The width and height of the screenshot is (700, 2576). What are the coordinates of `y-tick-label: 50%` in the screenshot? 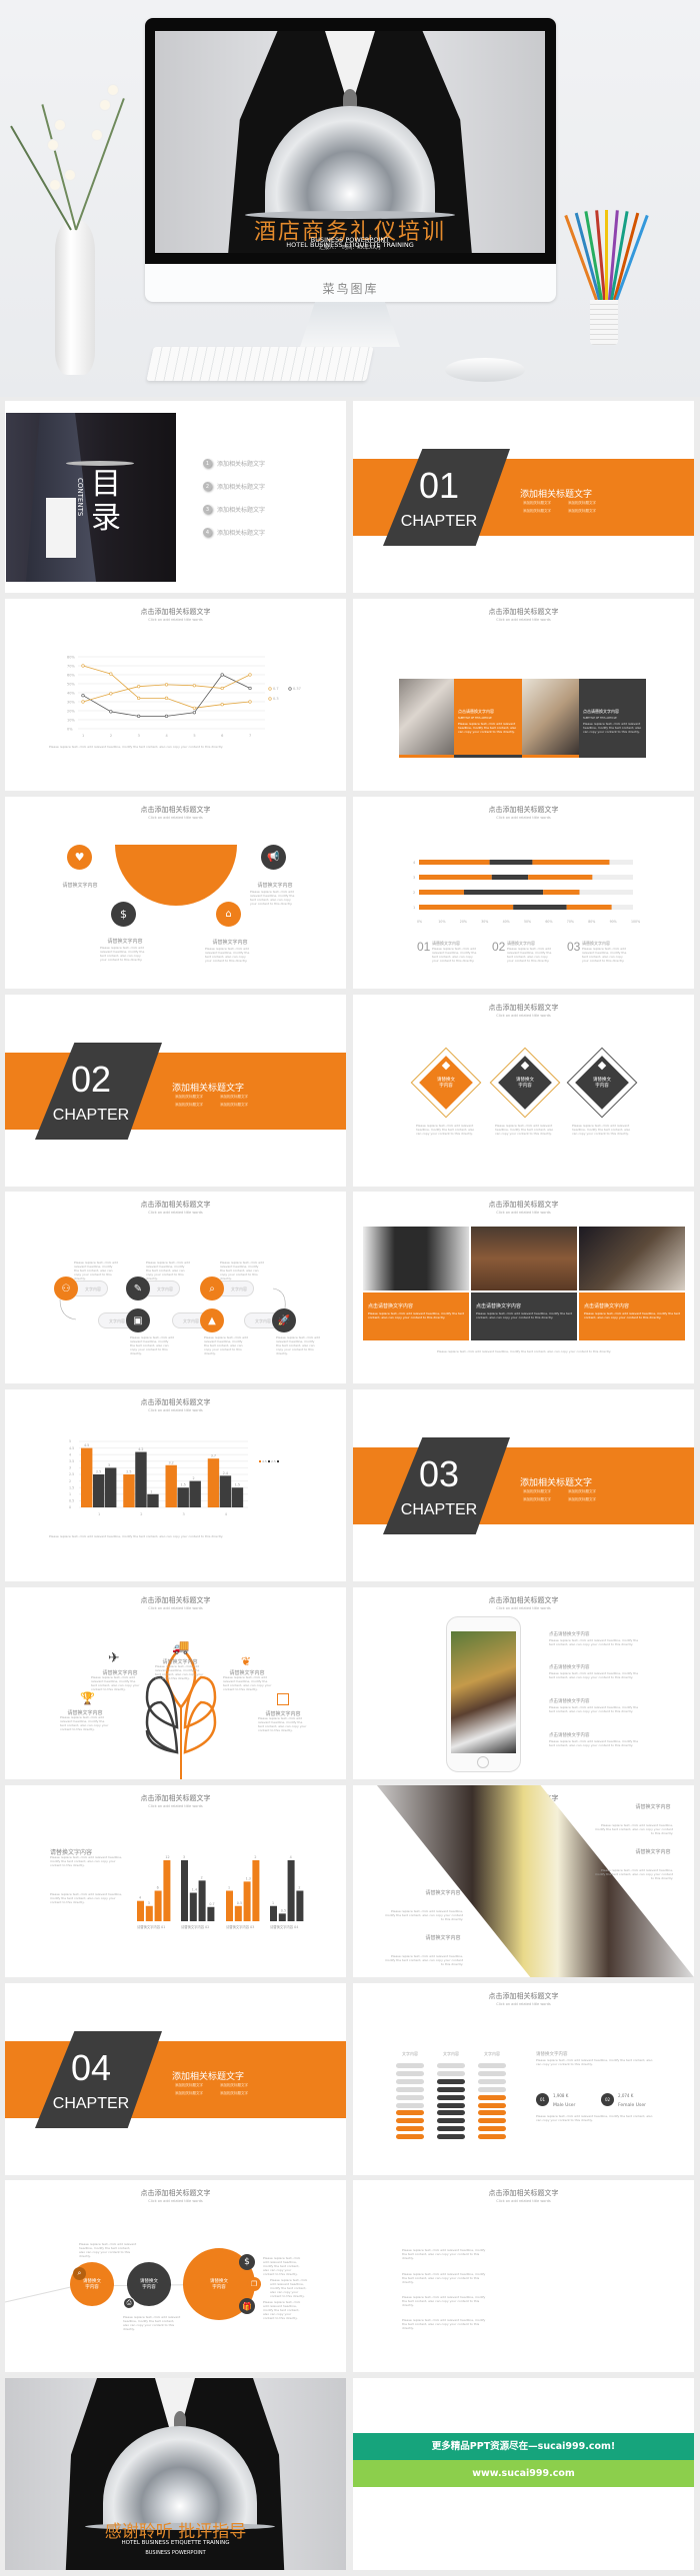 It's located at (71, 685).